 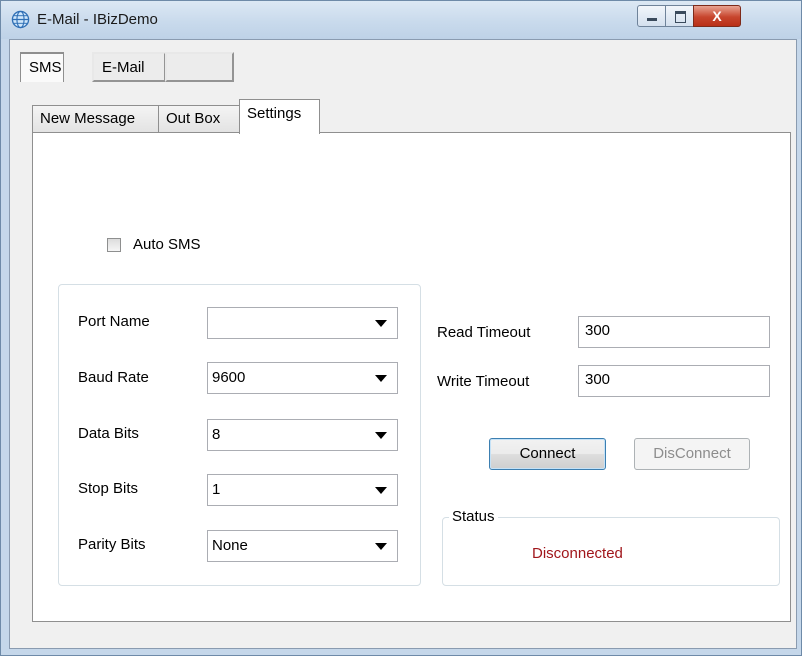 What do you see at coordinates (598, 379) in the screenshot?
I see `write-timeout-value: 300` at bounding box center [598, 379].